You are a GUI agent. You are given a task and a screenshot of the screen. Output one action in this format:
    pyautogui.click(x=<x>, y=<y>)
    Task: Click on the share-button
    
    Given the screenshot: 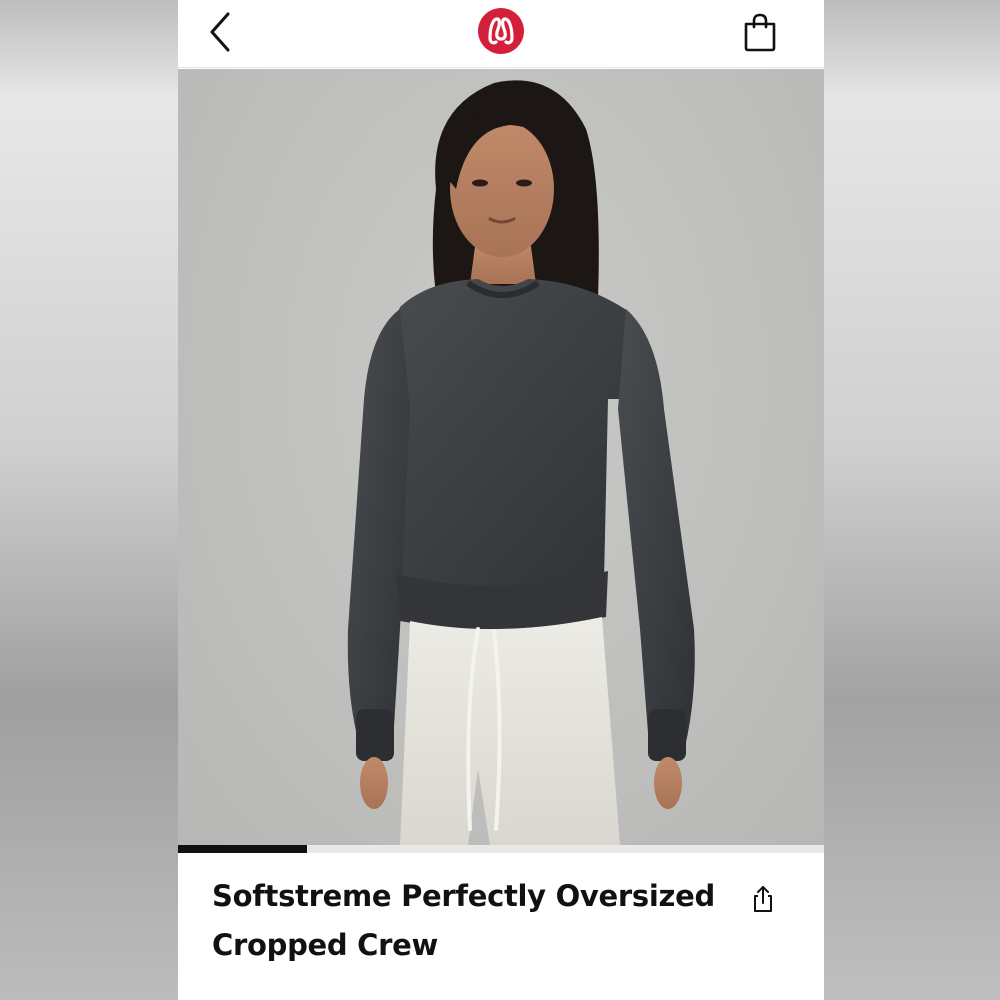 What is the action you would take?
    pyautogui.click(x=763, y=899)
    